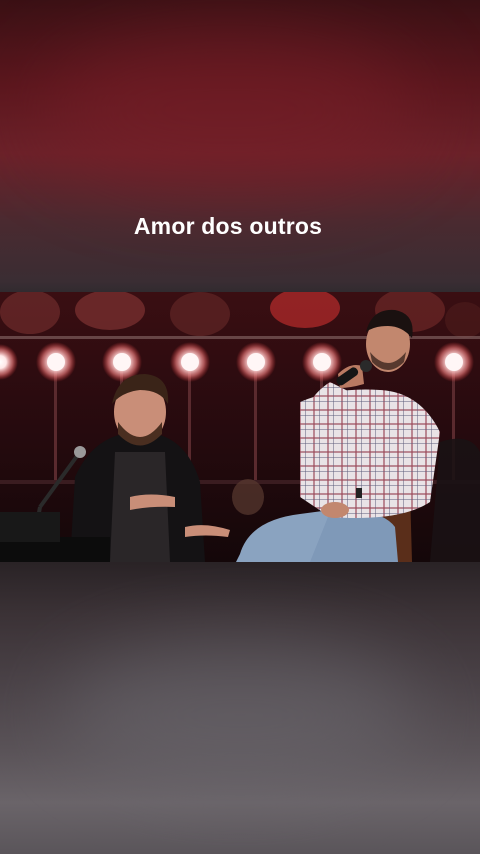 The width and height of the screenshot is (480, 854). Describe the element at coordinates (228, 226) in the screenshot. I see `overlay-title: Amor dos outros` at that location.